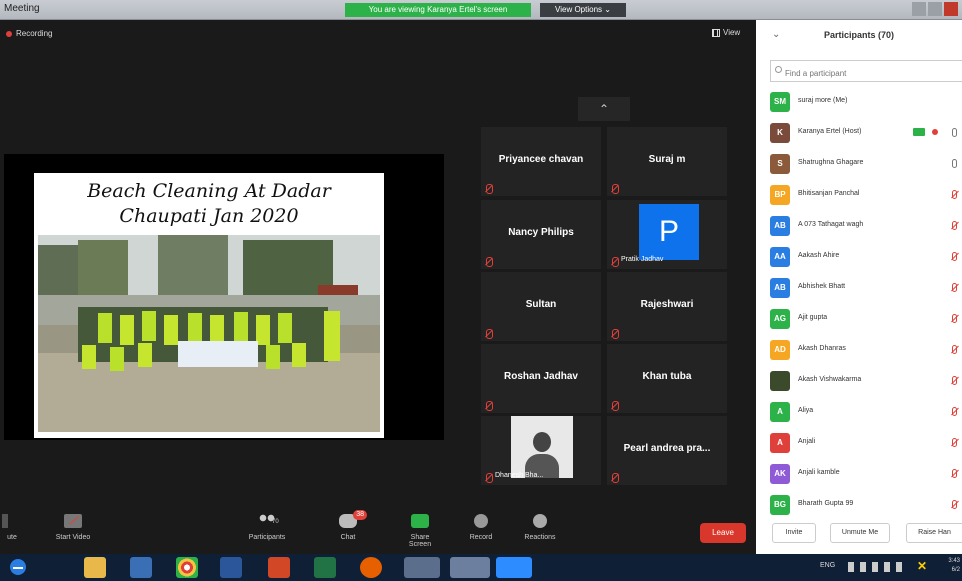 This screenshot has height=581, width=962. Describe the element at coordinates (438, 10) in the screenshot. I see `screen-share-banner: You are viewing Karanya Ertel's screen` at that location.